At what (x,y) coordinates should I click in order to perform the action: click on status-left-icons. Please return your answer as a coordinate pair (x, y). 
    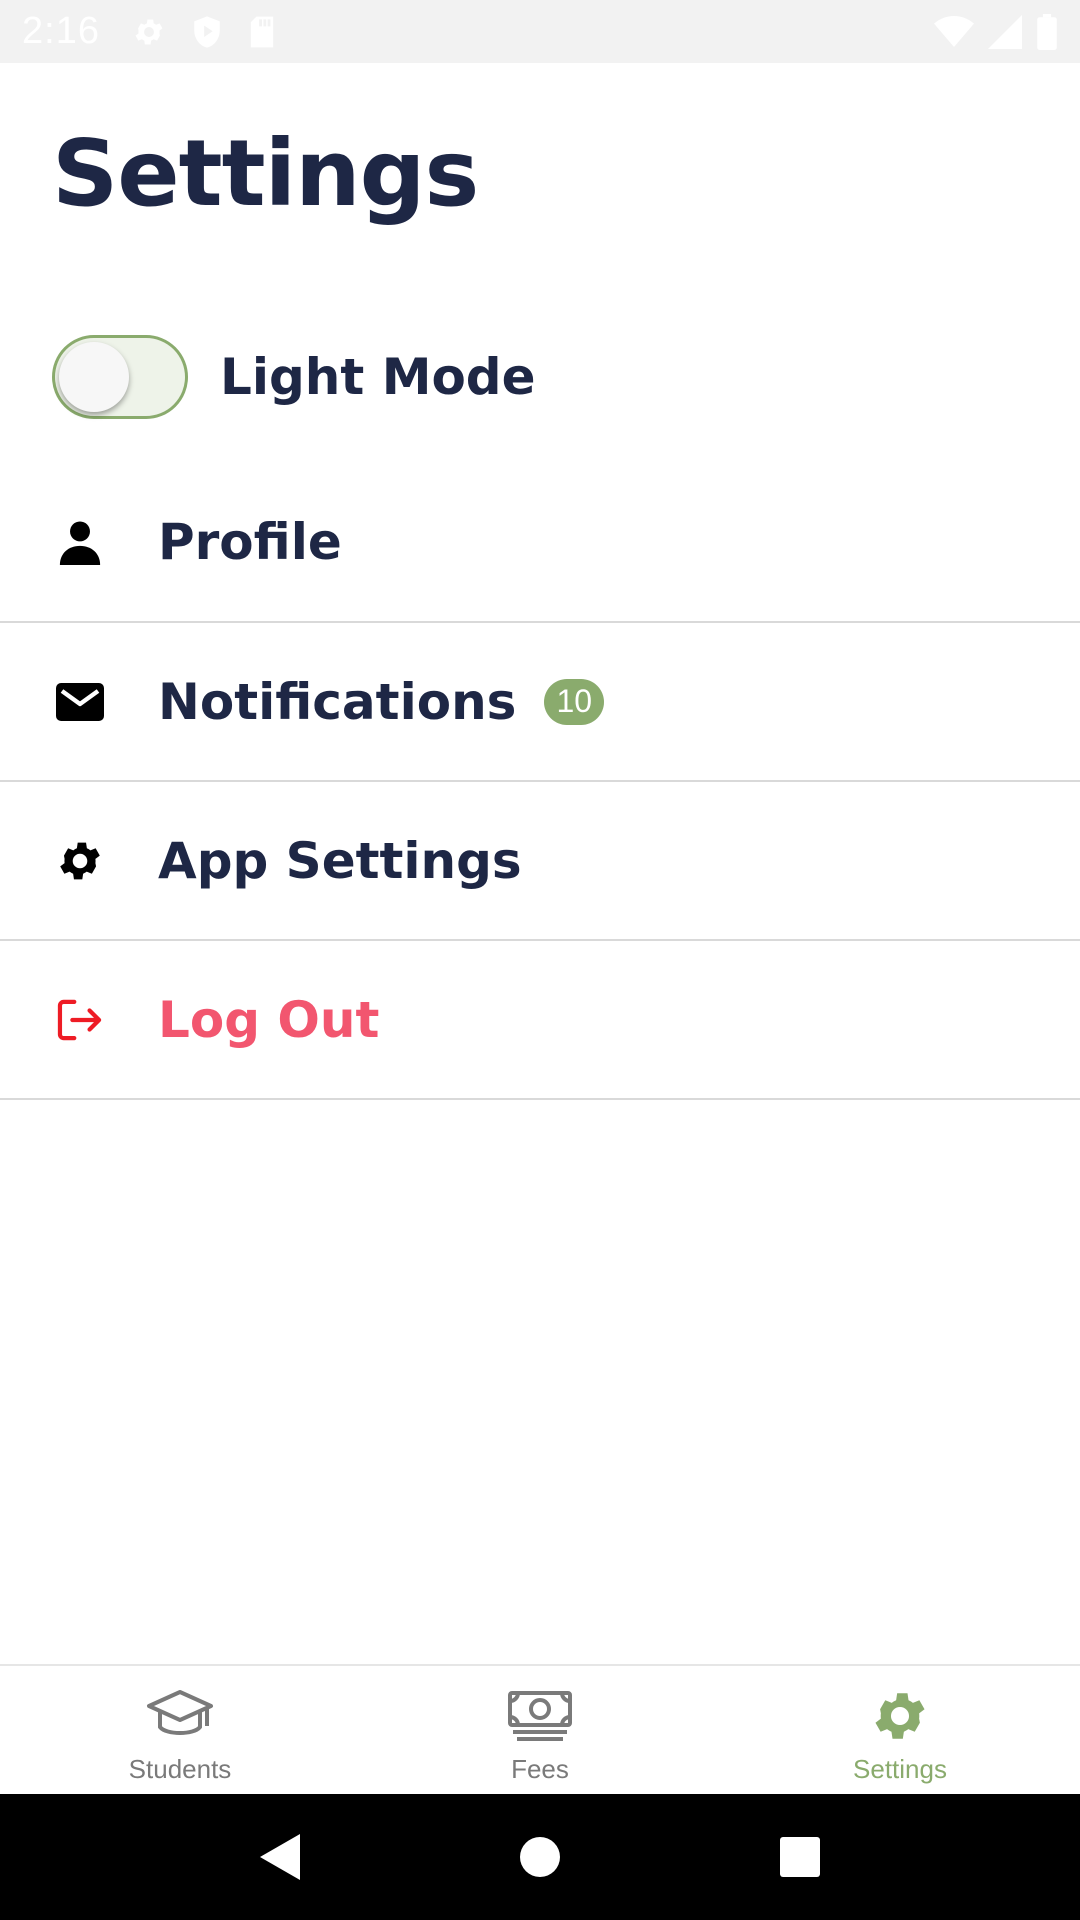
    Looking at the image, I should click on (204, 32).